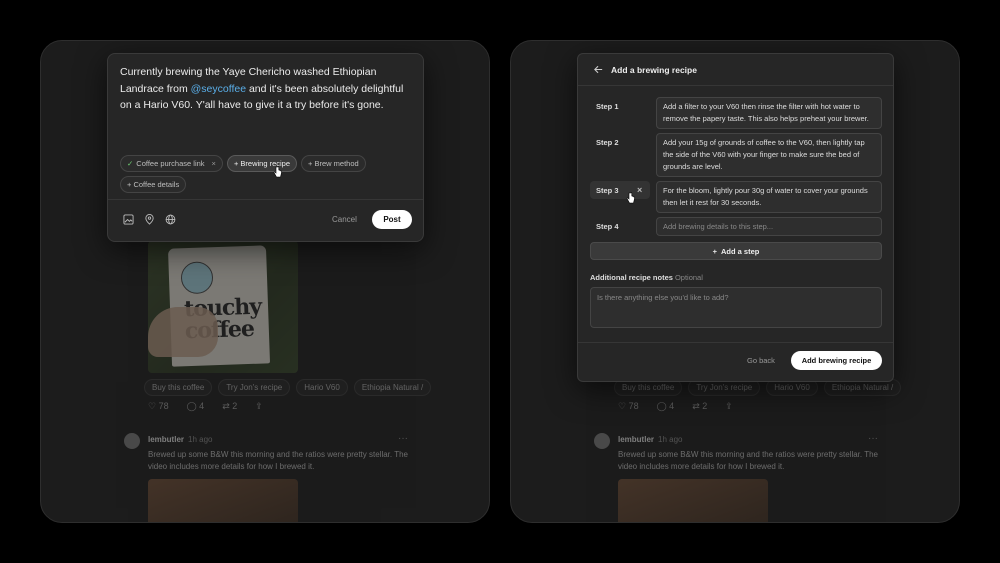 This screenshot has width=1000, height=563. Describe the element at coordinates (736, 251) in the screenshot. I see `add-step-button: + Add a step` at that location.